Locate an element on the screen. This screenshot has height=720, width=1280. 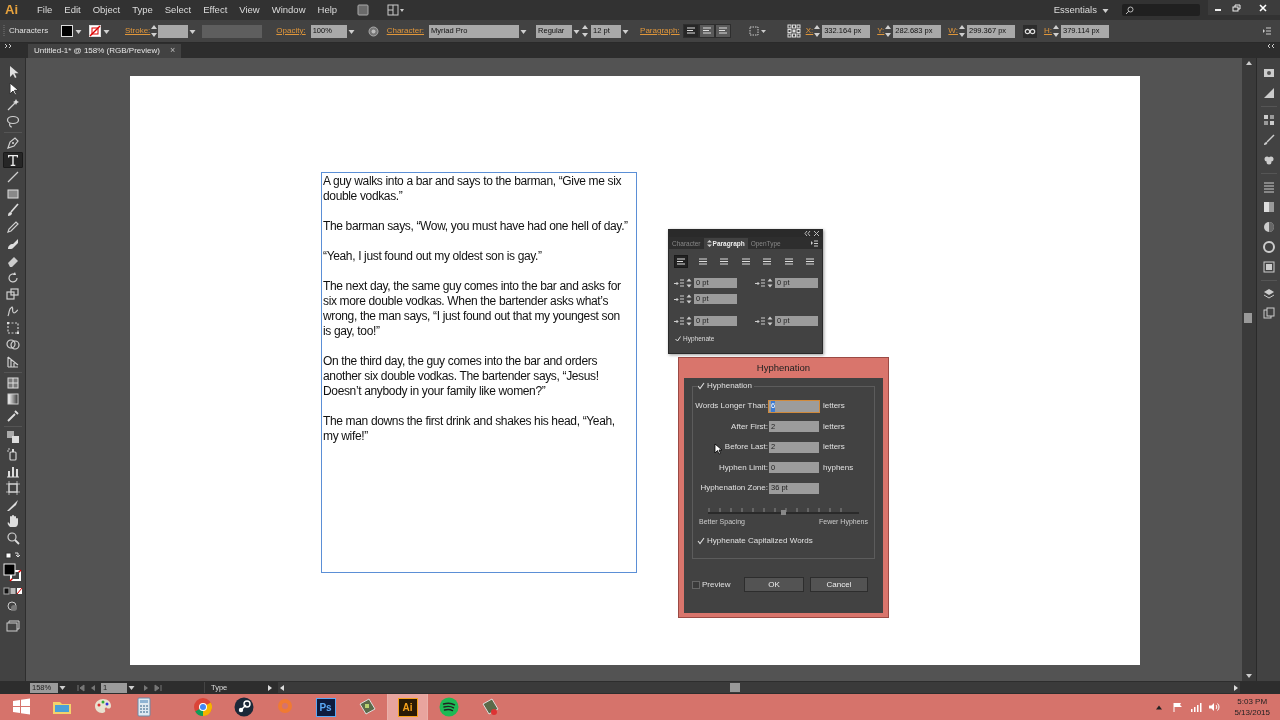
gradient-panel-icon is located at coordinates (1268, 207).